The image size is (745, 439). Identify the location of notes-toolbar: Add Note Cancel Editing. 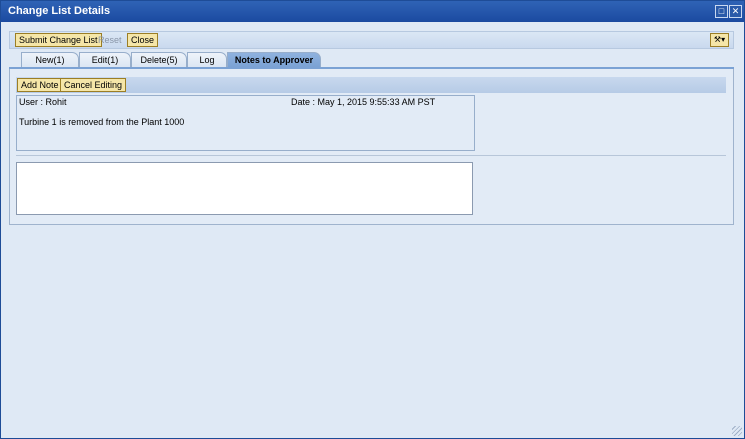
(371, 85).